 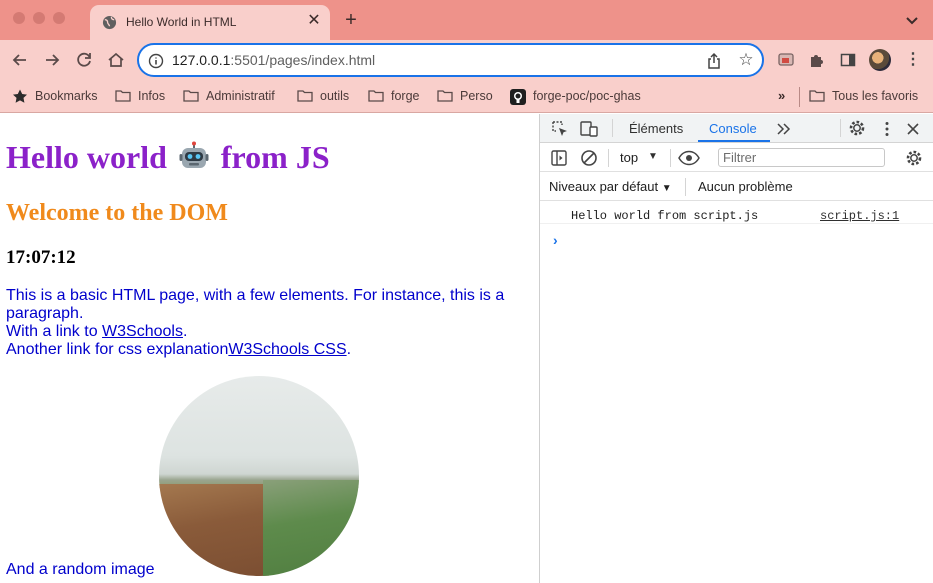 I want to click on address-bar: 127.0.0.1:5501/pages/index.html ☆, so click(x=450, y=60).